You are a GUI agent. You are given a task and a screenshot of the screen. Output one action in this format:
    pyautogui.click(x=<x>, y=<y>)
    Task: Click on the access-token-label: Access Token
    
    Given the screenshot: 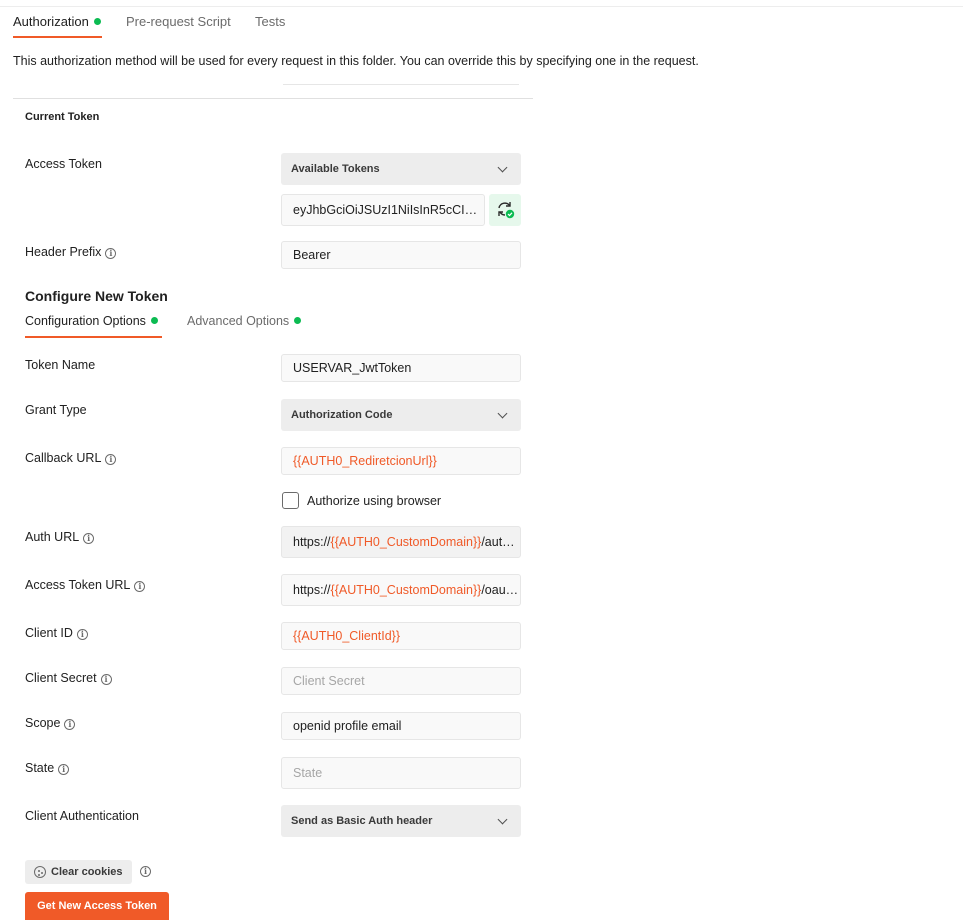 What is the action you would take?
    pyautogui.click(x=63, y=164)
    